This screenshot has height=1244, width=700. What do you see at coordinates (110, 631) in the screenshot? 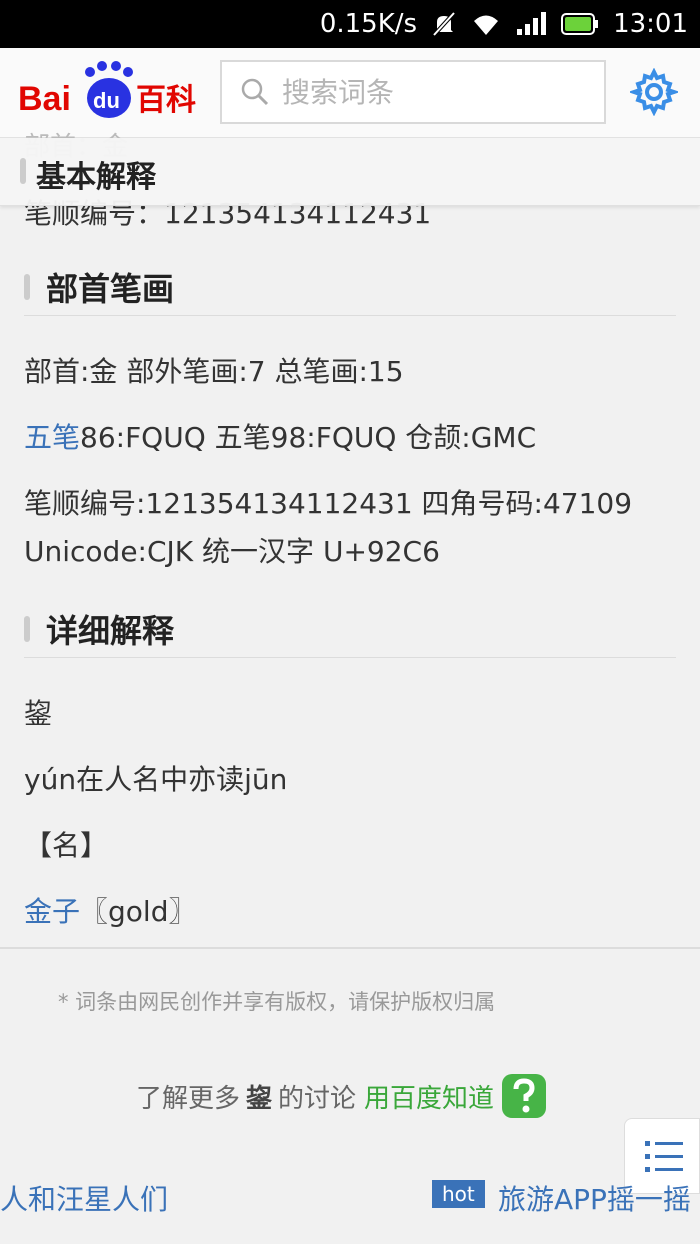
I see `section-title: 详细解释` at bounding box center [110, 631].